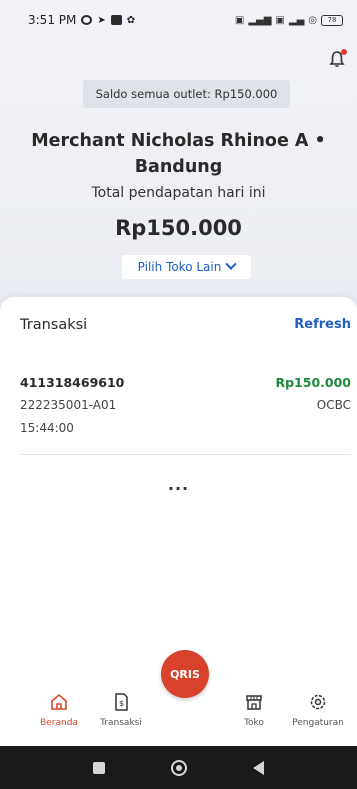 This screenshot has width=357, height=789. I want to click on transaction-amount: Rp150.000, so click(313, 382).